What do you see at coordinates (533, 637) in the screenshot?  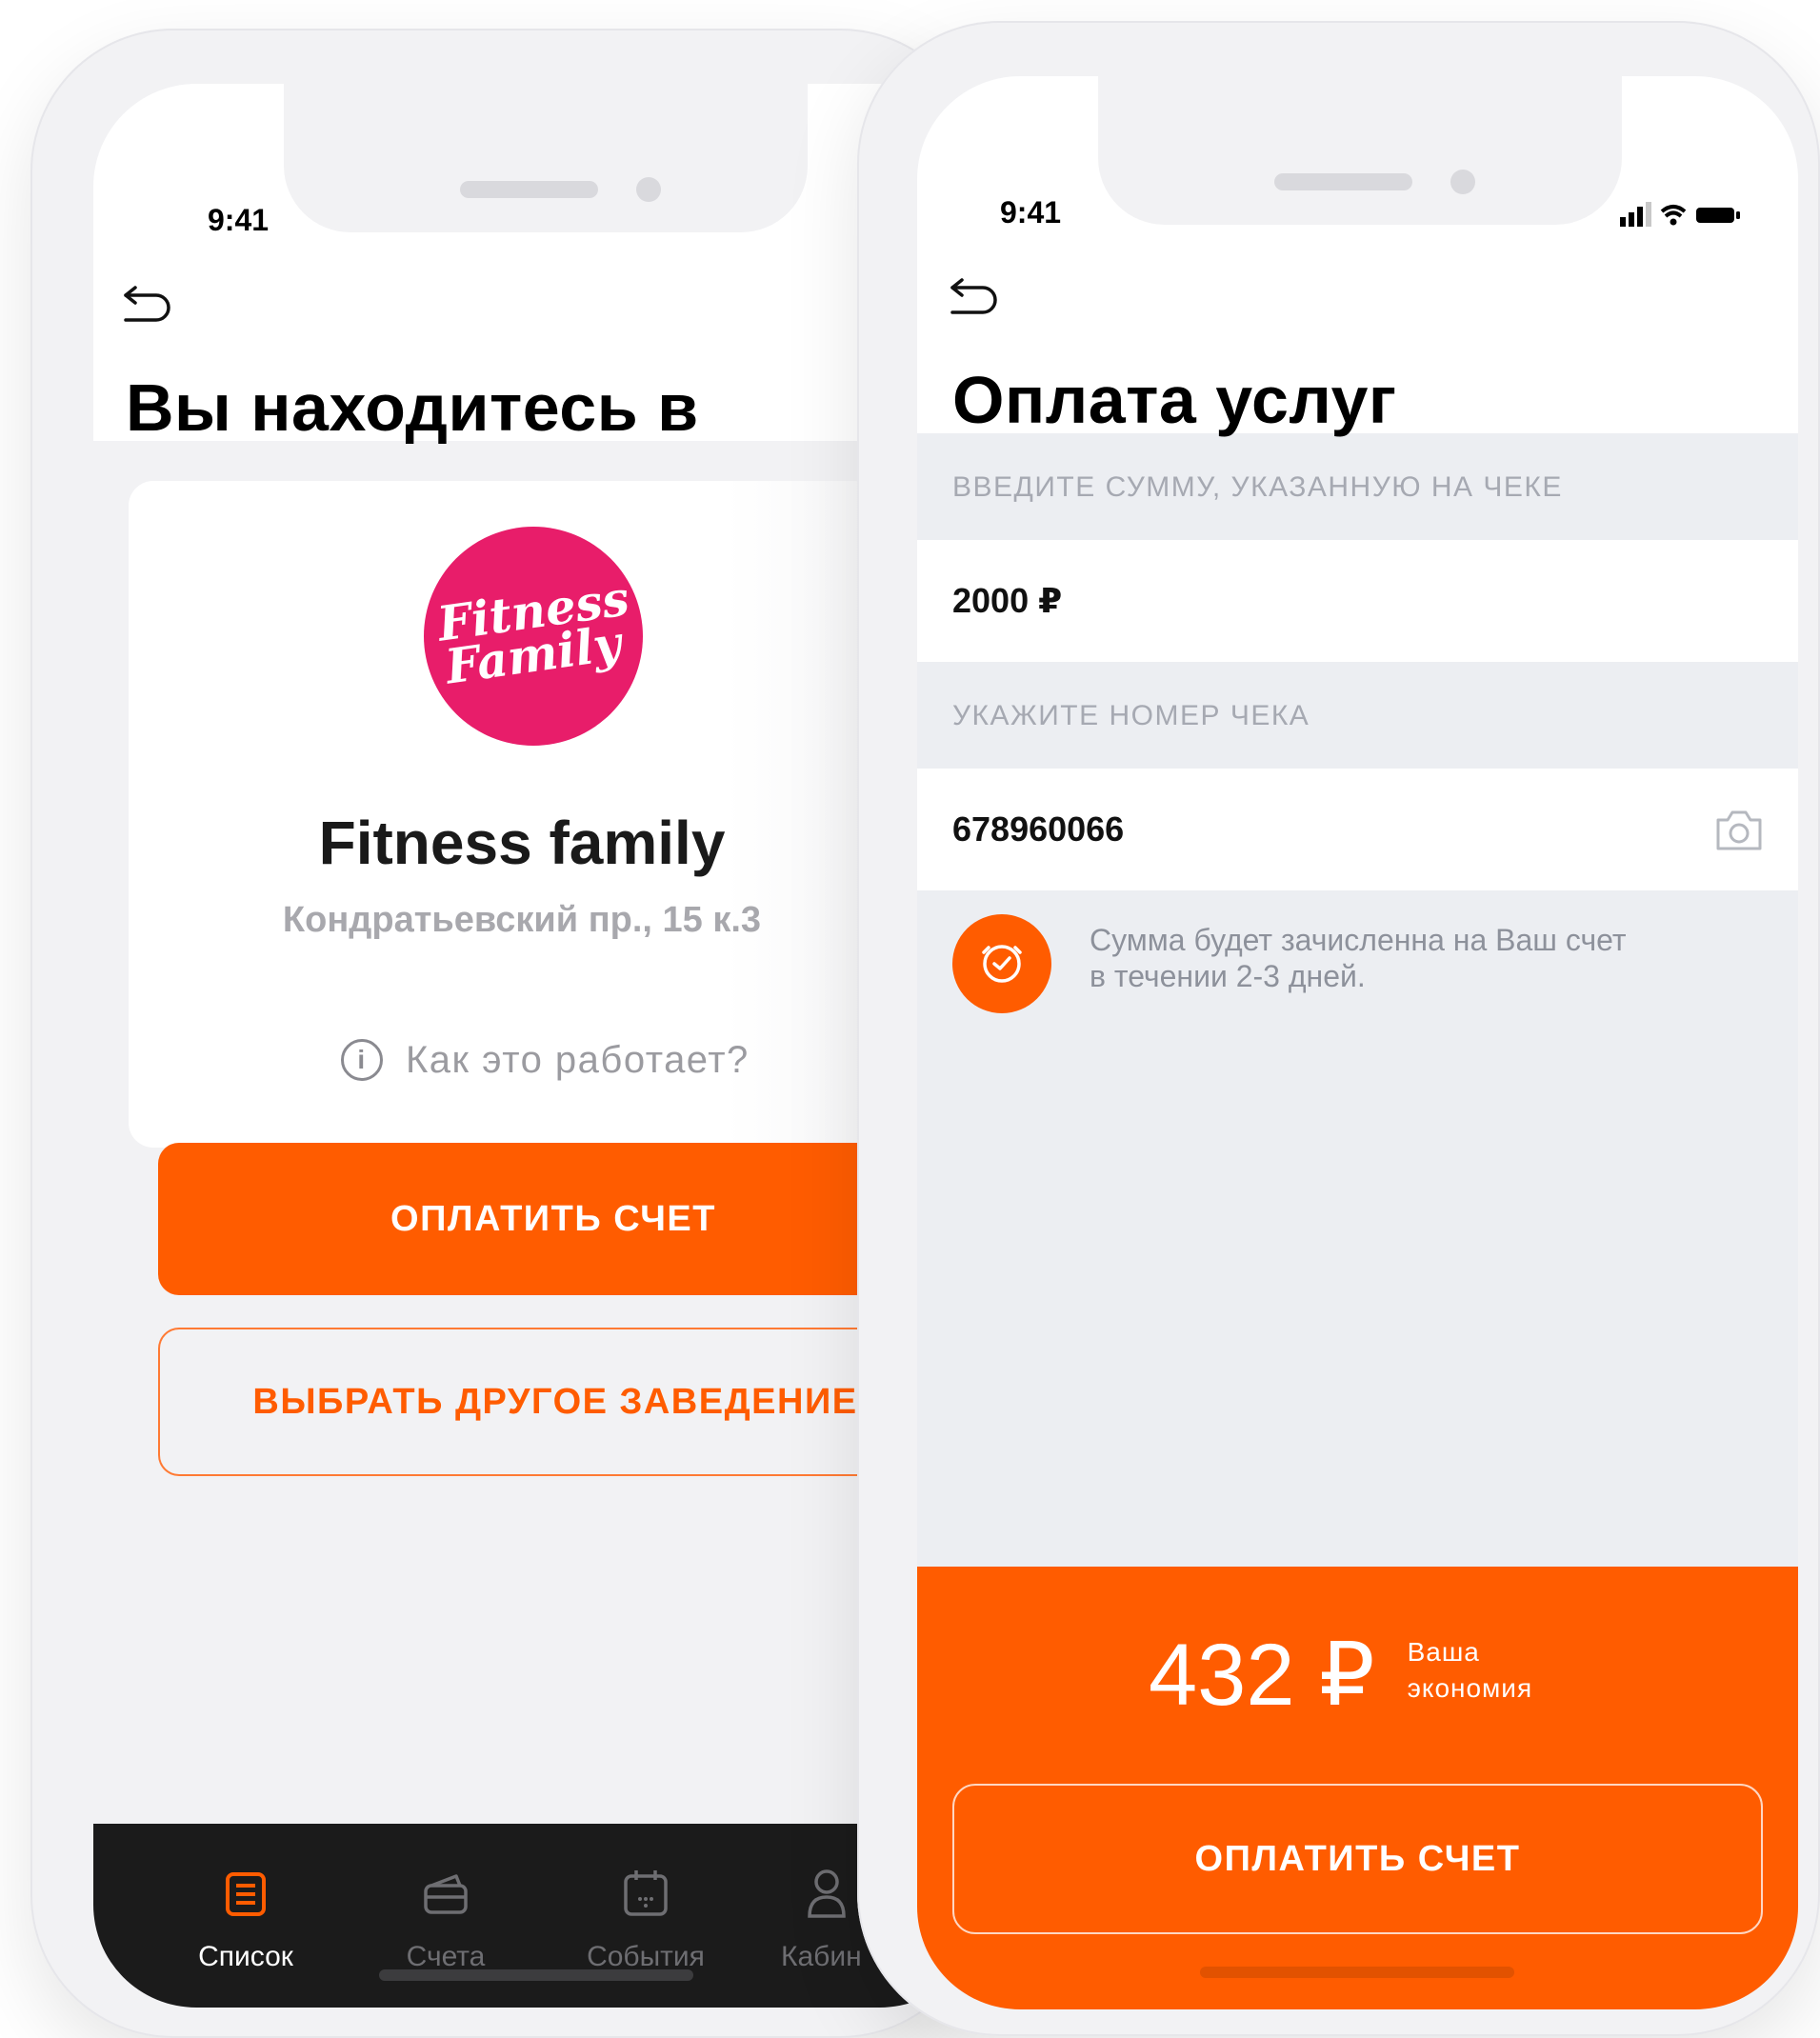 I see `venue-logo: Fitness Family` at bounding box center [533, 637].